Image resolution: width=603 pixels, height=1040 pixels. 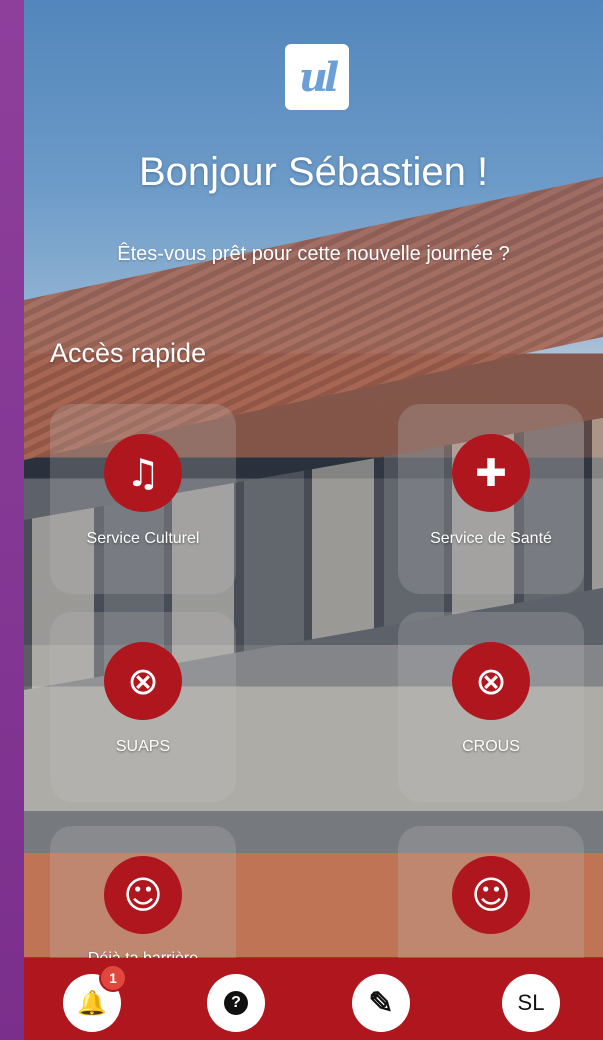 I want to click on tile-label: Service de Santé, so click(x=491, y=538).